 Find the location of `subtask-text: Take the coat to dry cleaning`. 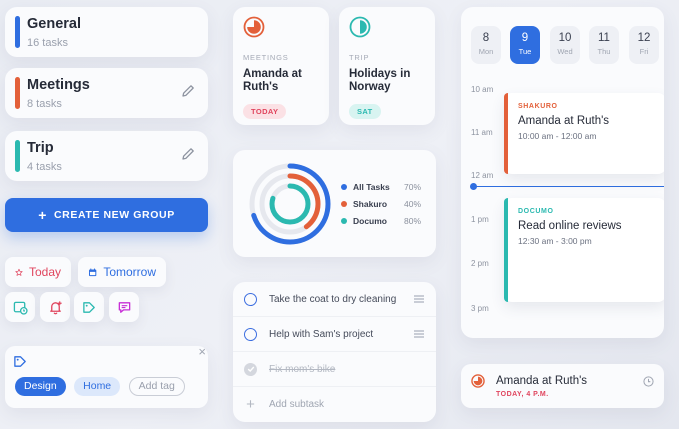

subtask-text: Take the coat to dry cleaning is located at coordinates (333, 299).